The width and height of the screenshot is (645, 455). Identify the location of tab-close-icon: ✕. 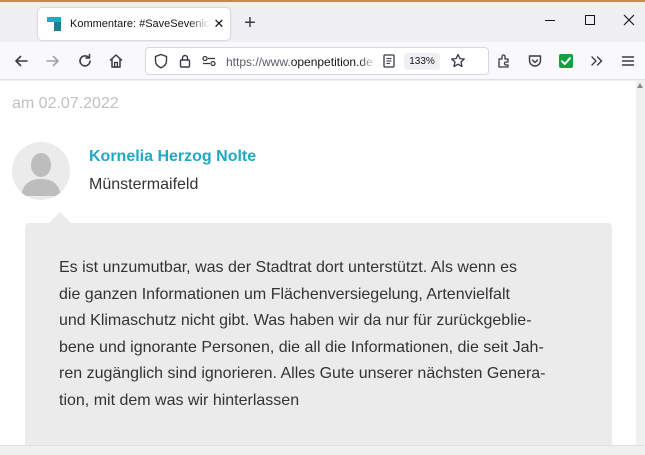
(219, 24).